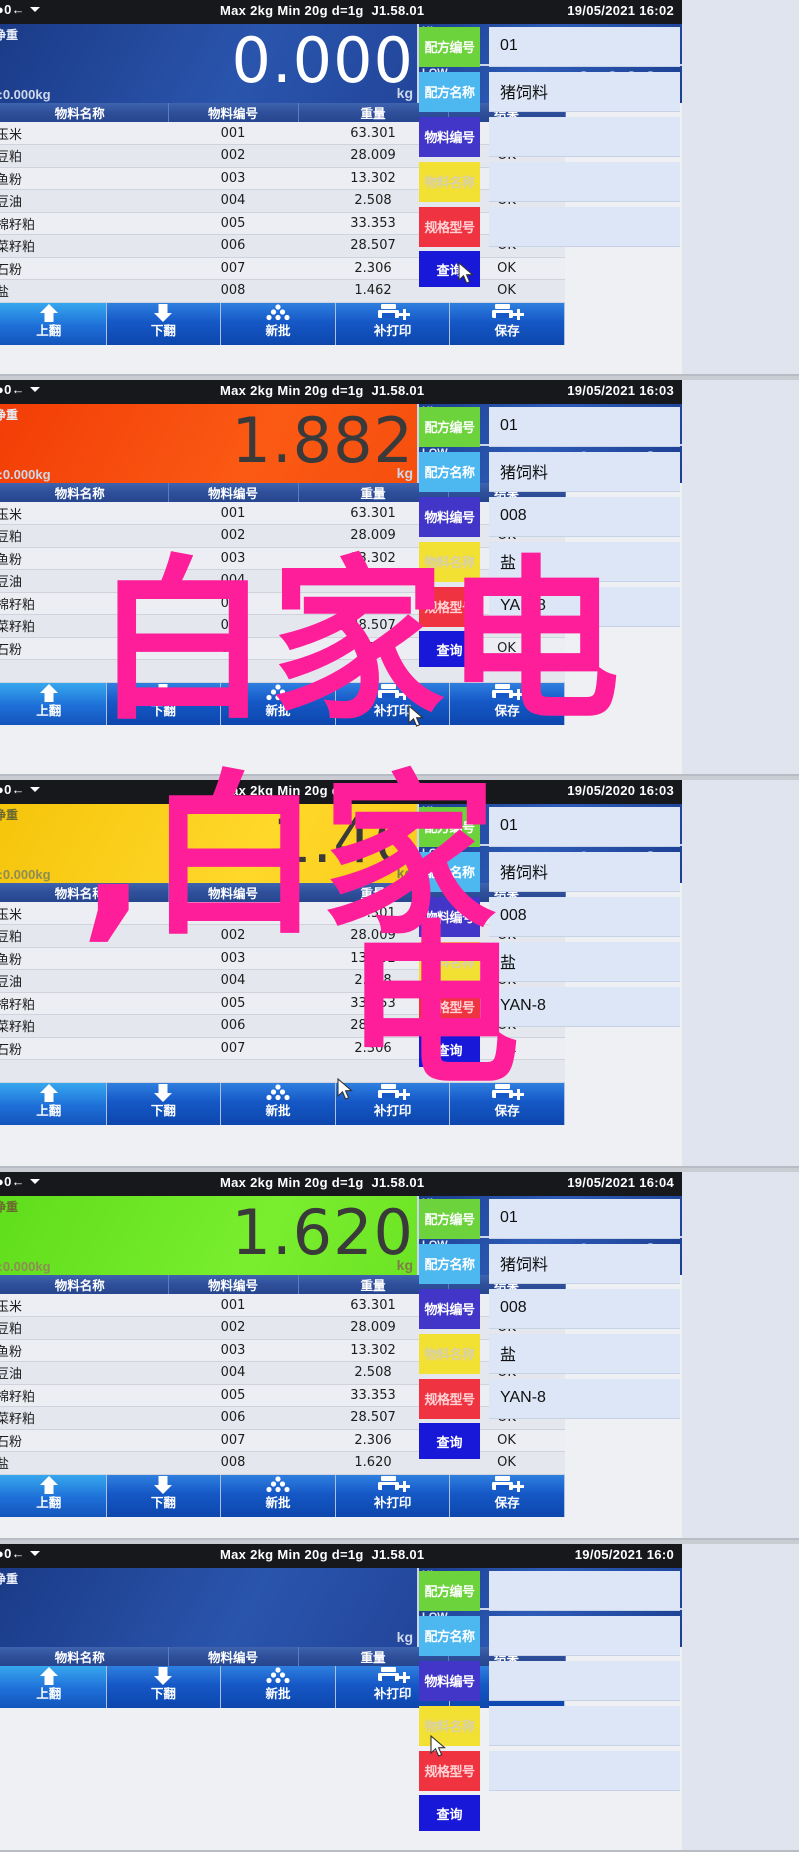 This screenshot has width=799, height=1852. What do you see at coordinates (584, 1590) in the screenshot?
I see `field-value-formula-no` at bounding box center [584, 1590].